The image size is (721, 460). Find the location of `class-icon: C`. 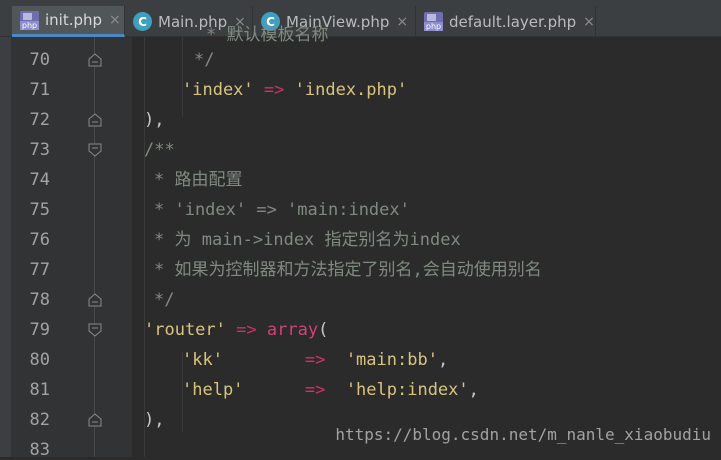

class-icon: C is located at coordinates (142, 21).